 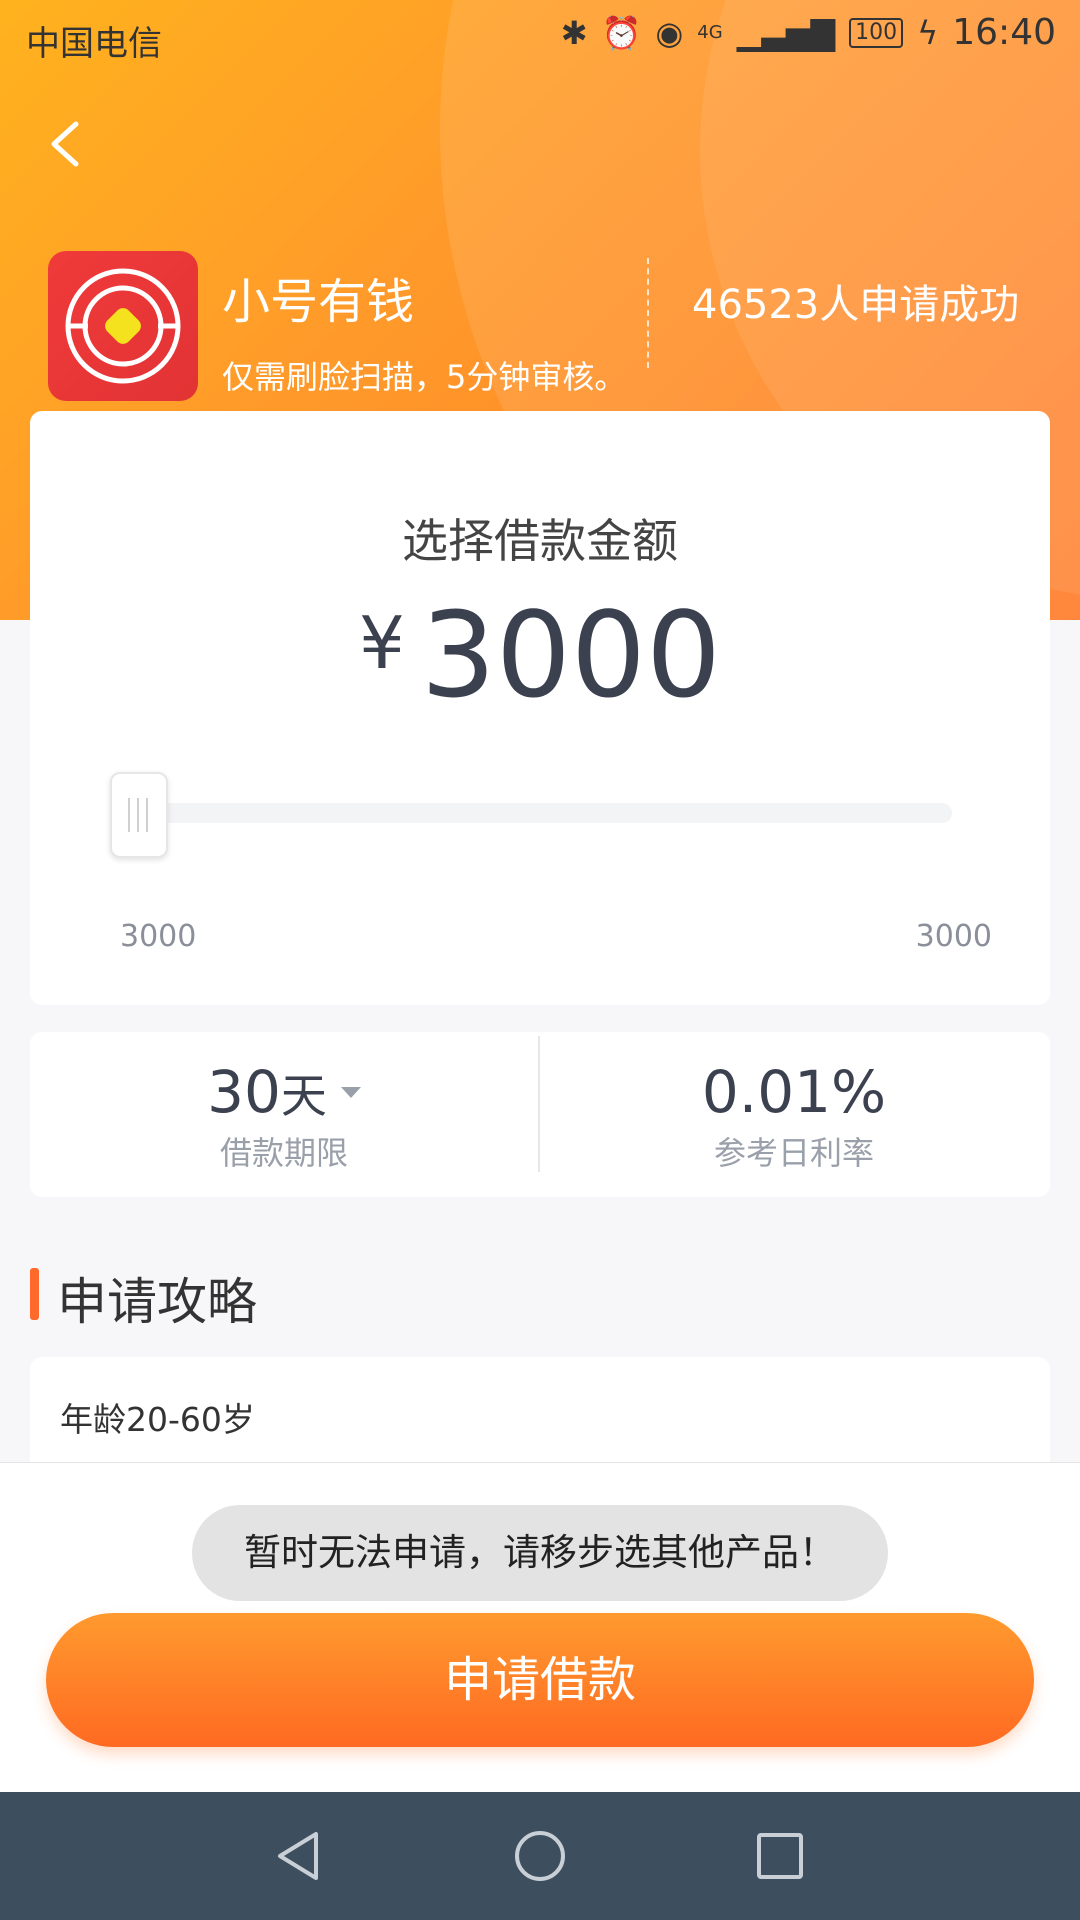 I want to click on dropdown-arrow-icon, so click(x=350, y=1092).